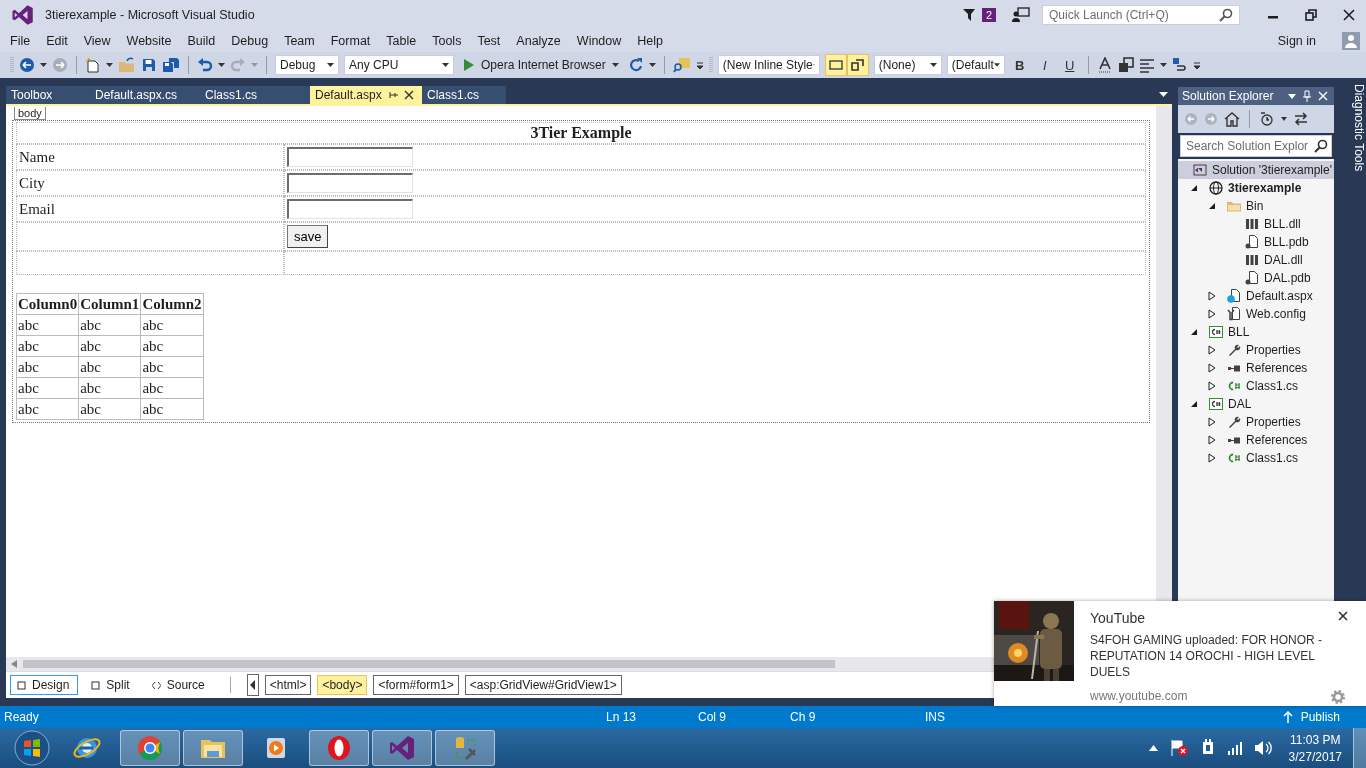  What do you see at coordinates (489, 41) in the screenshot?
I see `menu-item: Test` at bounding box center [489, 41].